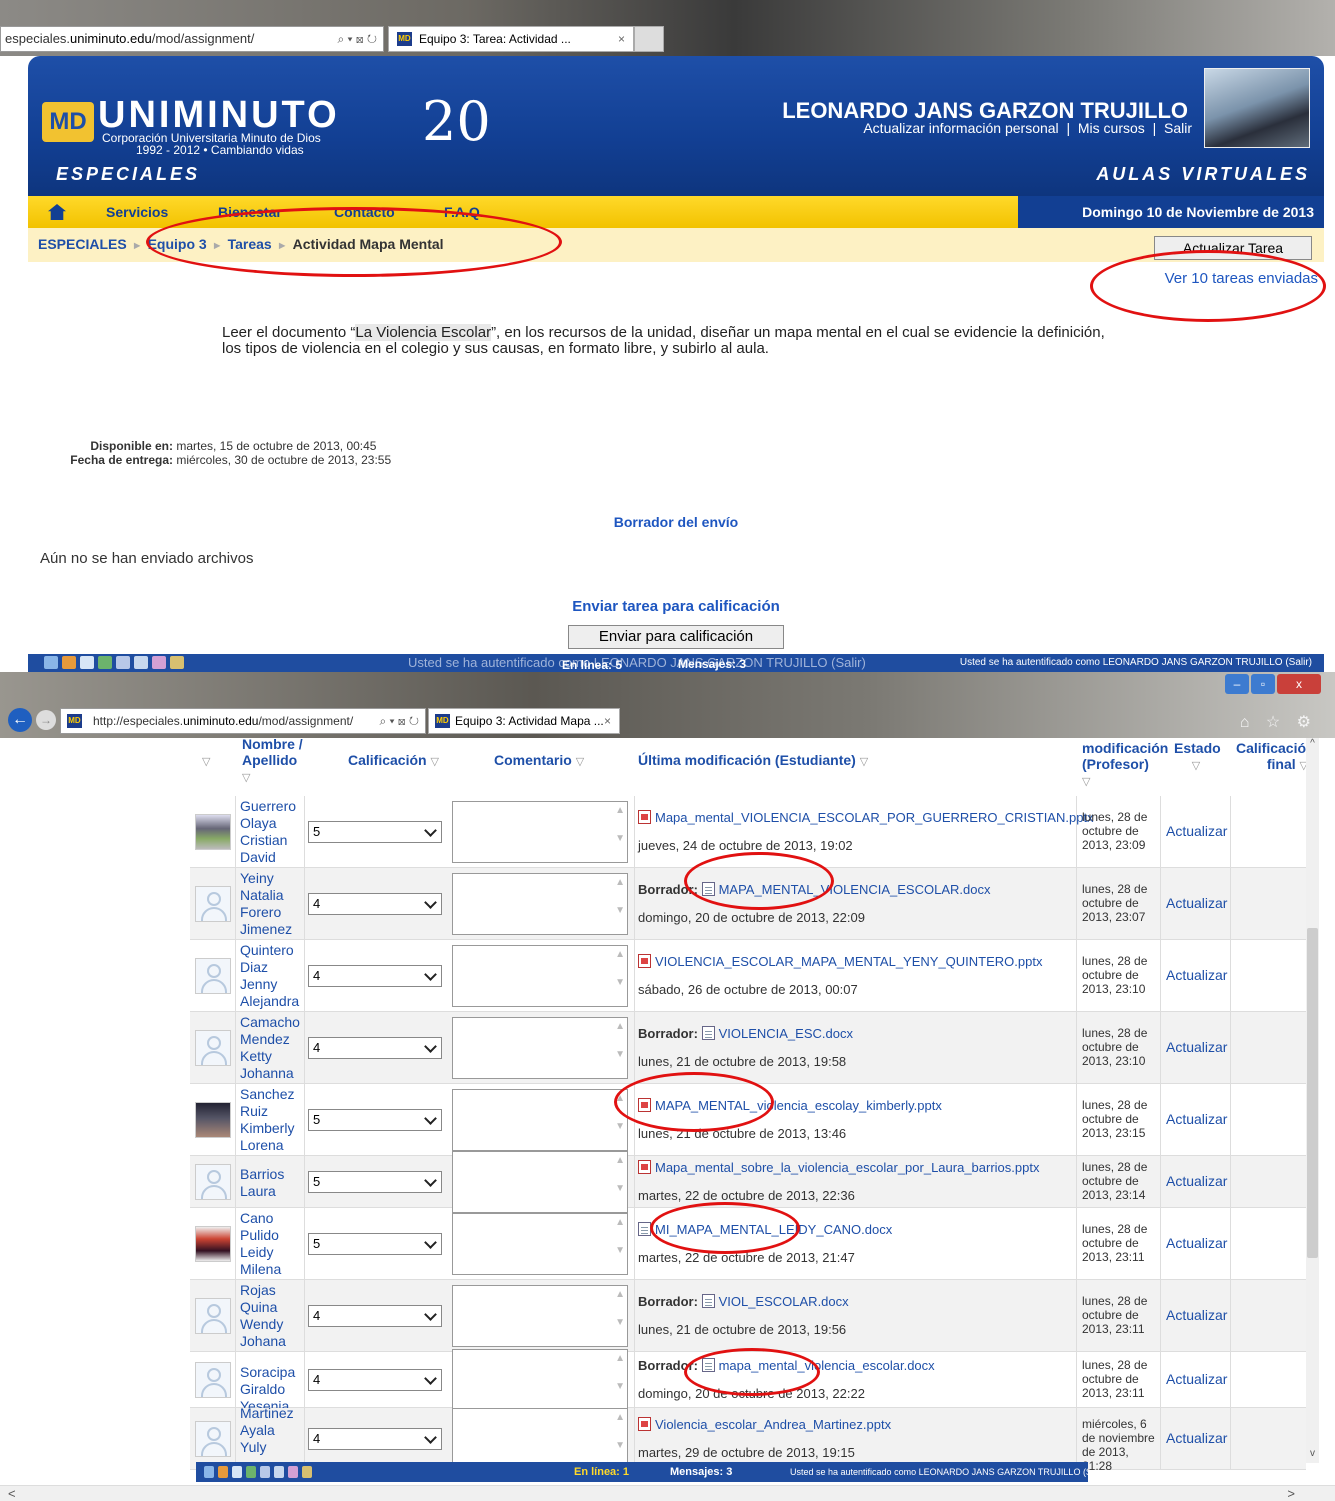 This screenshot has height=1501, width=1335. Describe the element at coordinates (1241, 278) in the screenshot. I see `view-submissions-link: Ver 10 tareas enviadas` at that location.